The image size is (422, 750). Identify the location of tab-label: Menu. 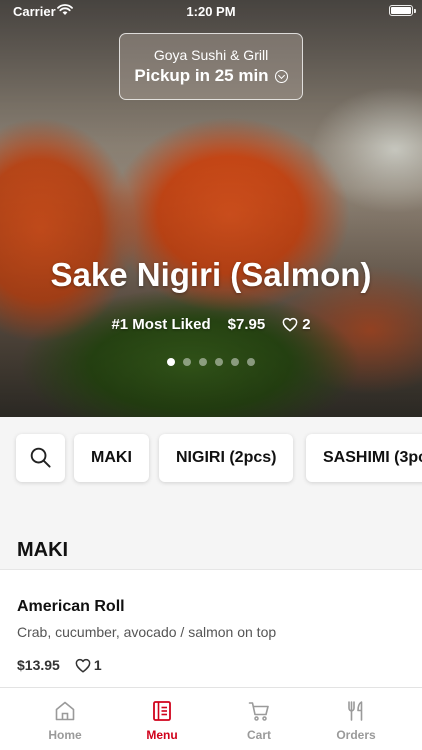
(162, 735).